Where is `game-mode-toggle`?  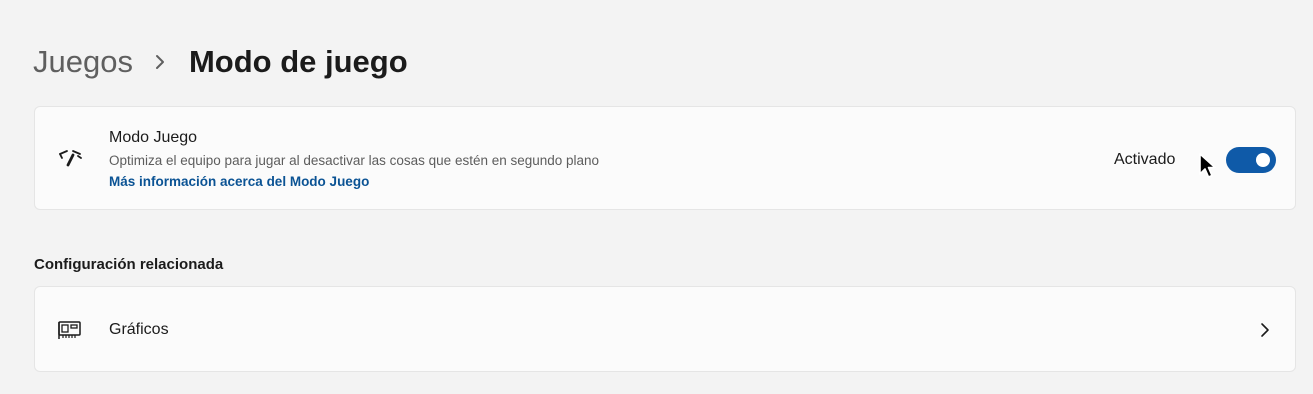 game-mode-toggle is located at coordinates (1251, 160).